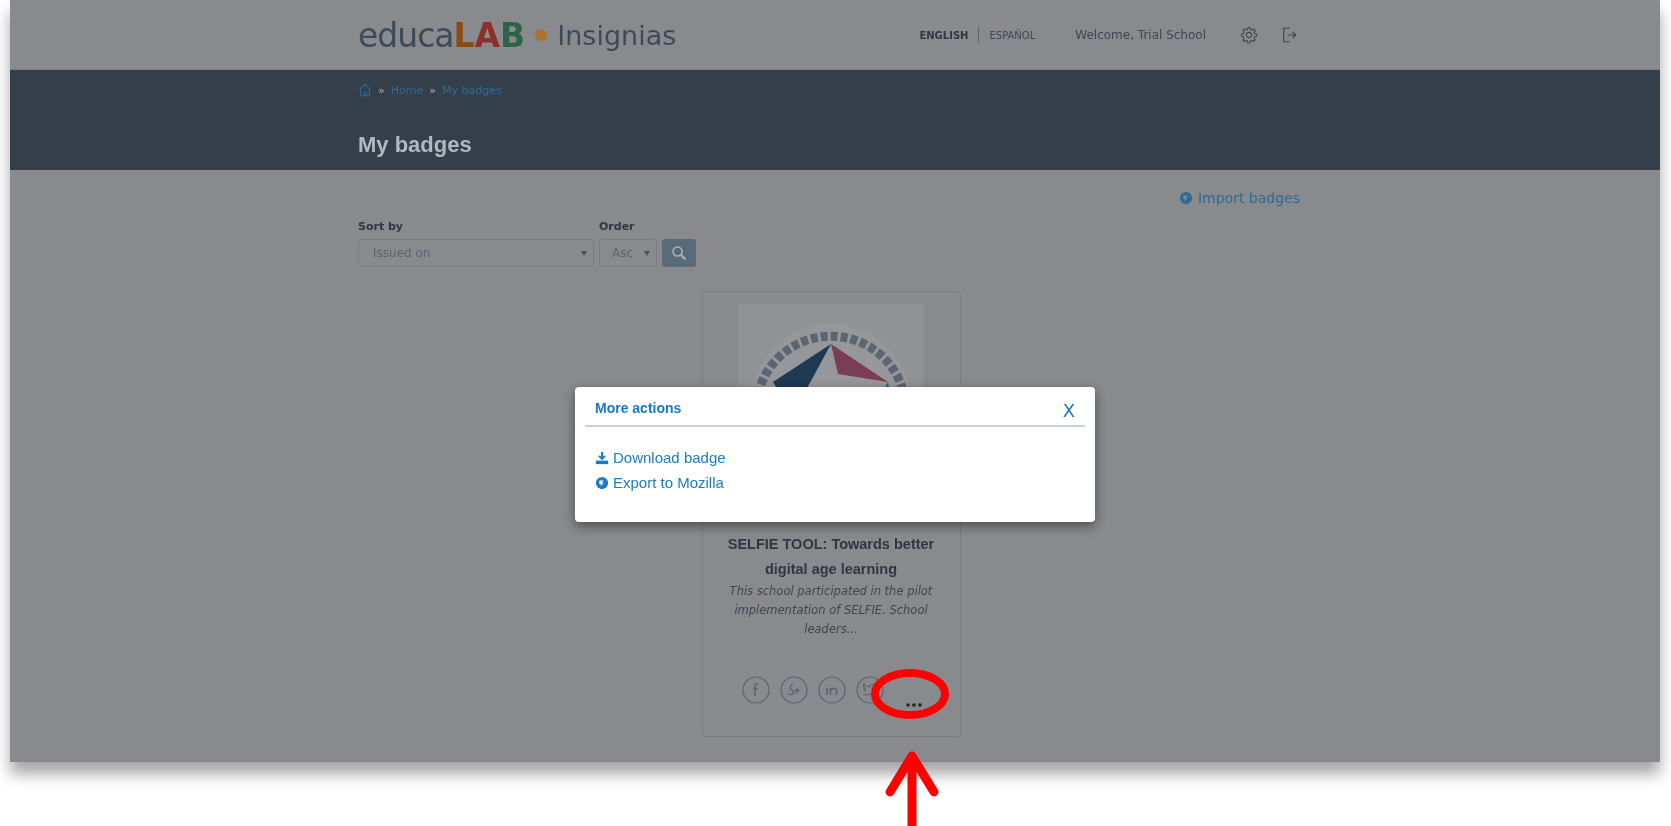  Describe the element at coordinates (638, 409) in the screenshot. I see `dialog-title: More actions` at that location.